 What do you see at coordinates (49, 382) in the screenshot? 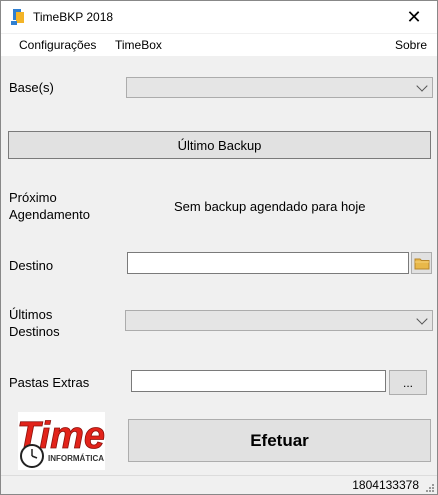
I see `extra-folders-label: Pastas Extras` at bounding box center [49, 382].